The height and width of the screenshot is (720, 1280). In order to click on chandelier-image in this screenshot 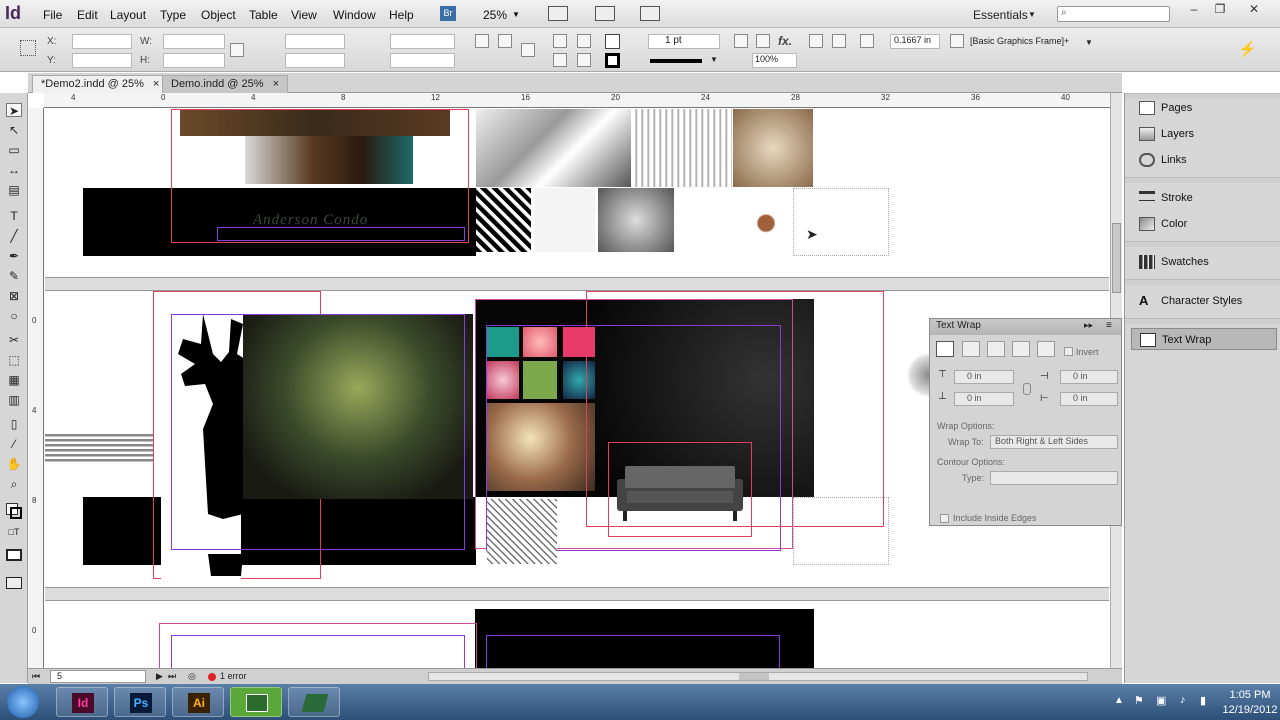, I will do `click(707, 220)`.